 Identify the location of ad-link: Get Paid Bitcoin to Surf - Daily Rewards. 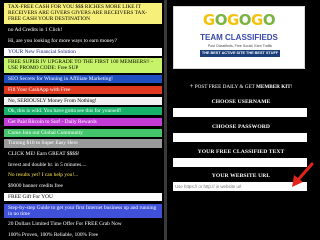
(83, 122).